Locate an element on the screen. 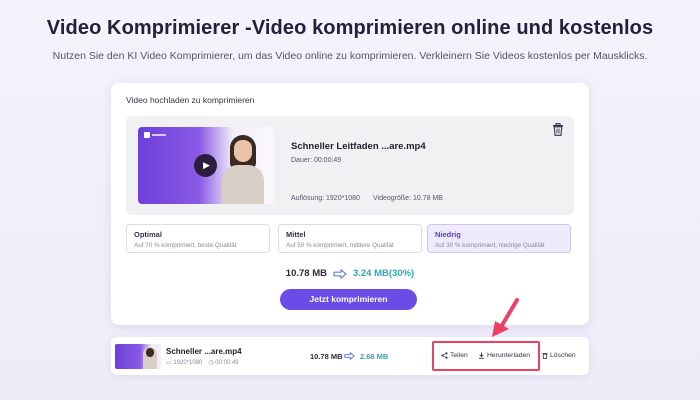 This screenshot has width=700, height=400. video-resolution: Auflösung: 1920*1080 is located at coordinates (325, 198).